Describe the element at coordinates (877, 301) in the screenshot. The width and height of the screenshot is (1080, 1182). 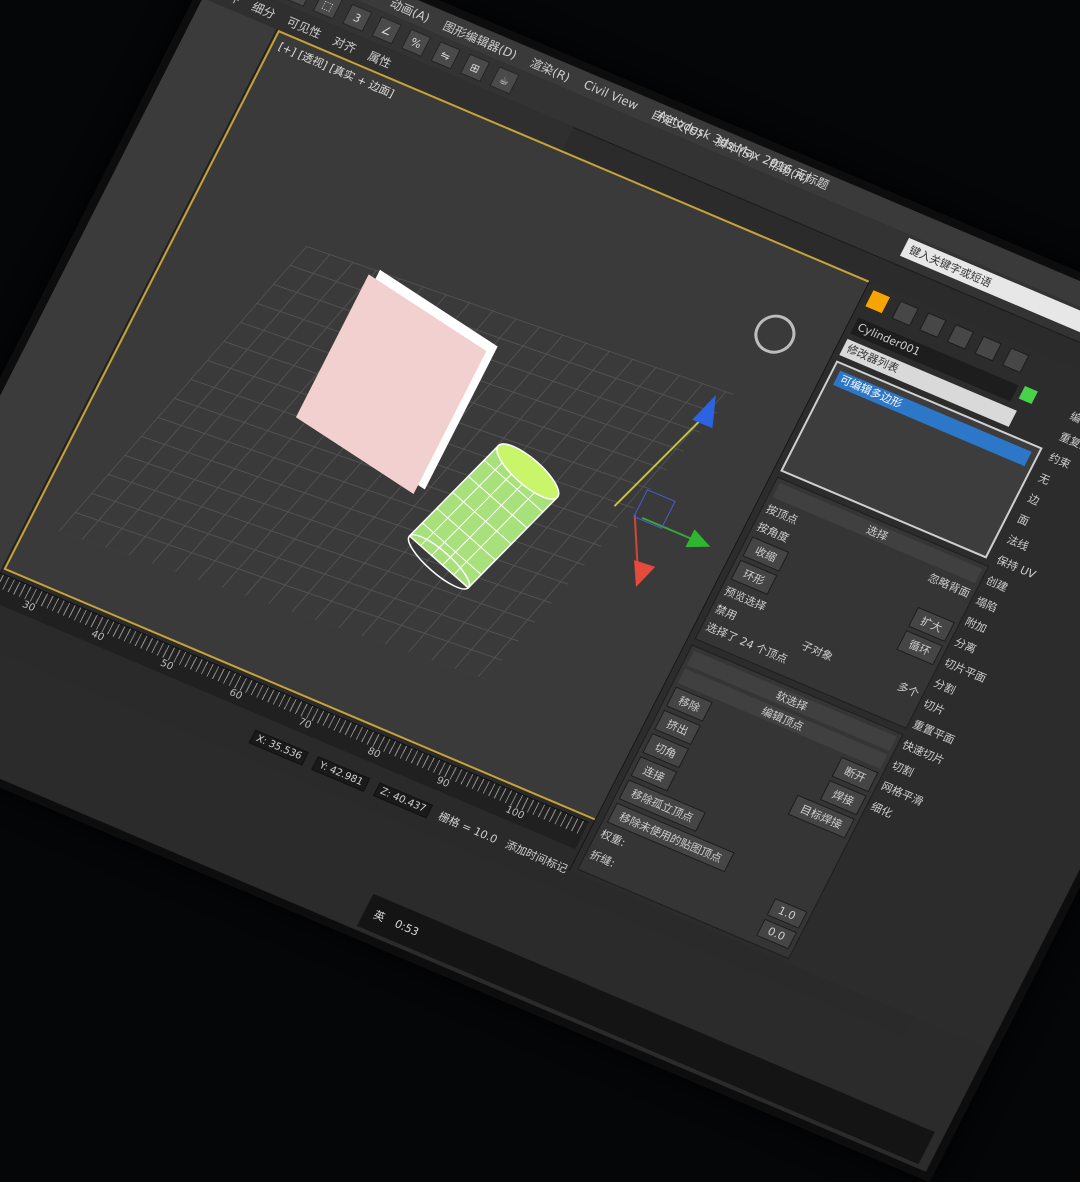
I see `create-tab-icon` at that location.